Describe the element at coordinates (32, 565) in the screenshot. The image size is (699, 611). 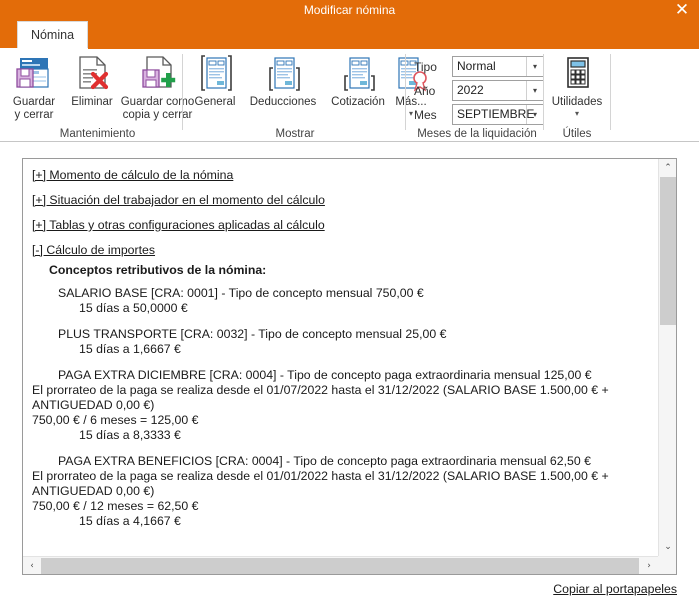
I see `scroll-left-icon: ‹` at that location.